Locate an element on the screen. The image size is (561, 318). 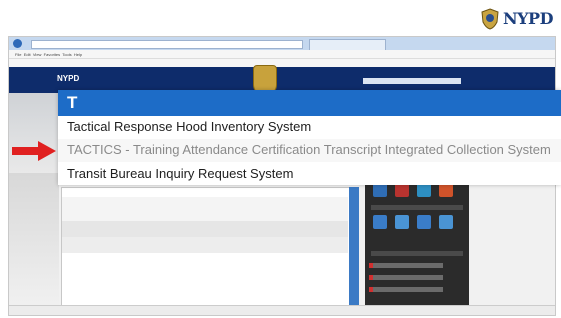
menu-help: Help is located at coordinates (78, 54).